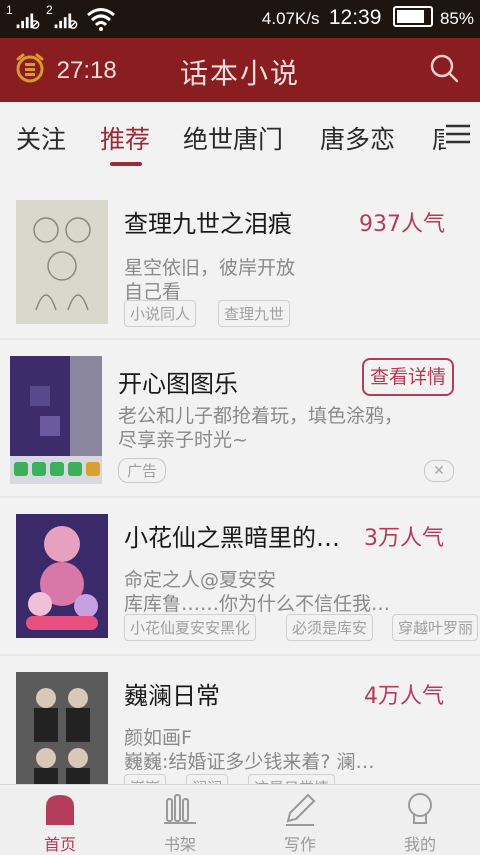 The image size is (480, 855). I want to click on ad-close-button: ✕, so click(439, 471).